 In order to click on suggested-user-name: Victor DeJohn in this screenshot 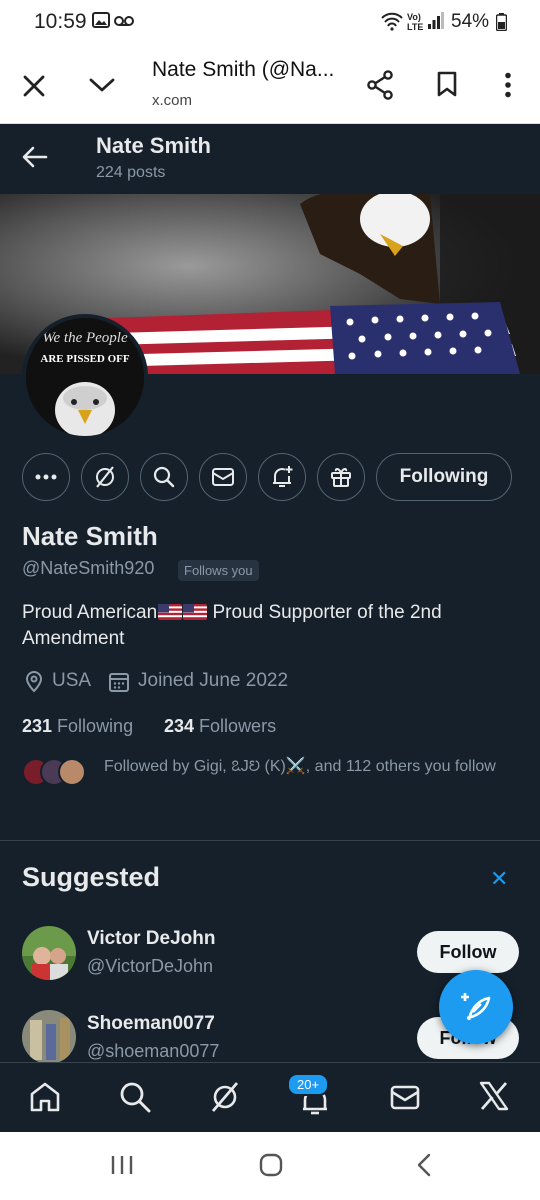, I will do `click(151, 939)`.